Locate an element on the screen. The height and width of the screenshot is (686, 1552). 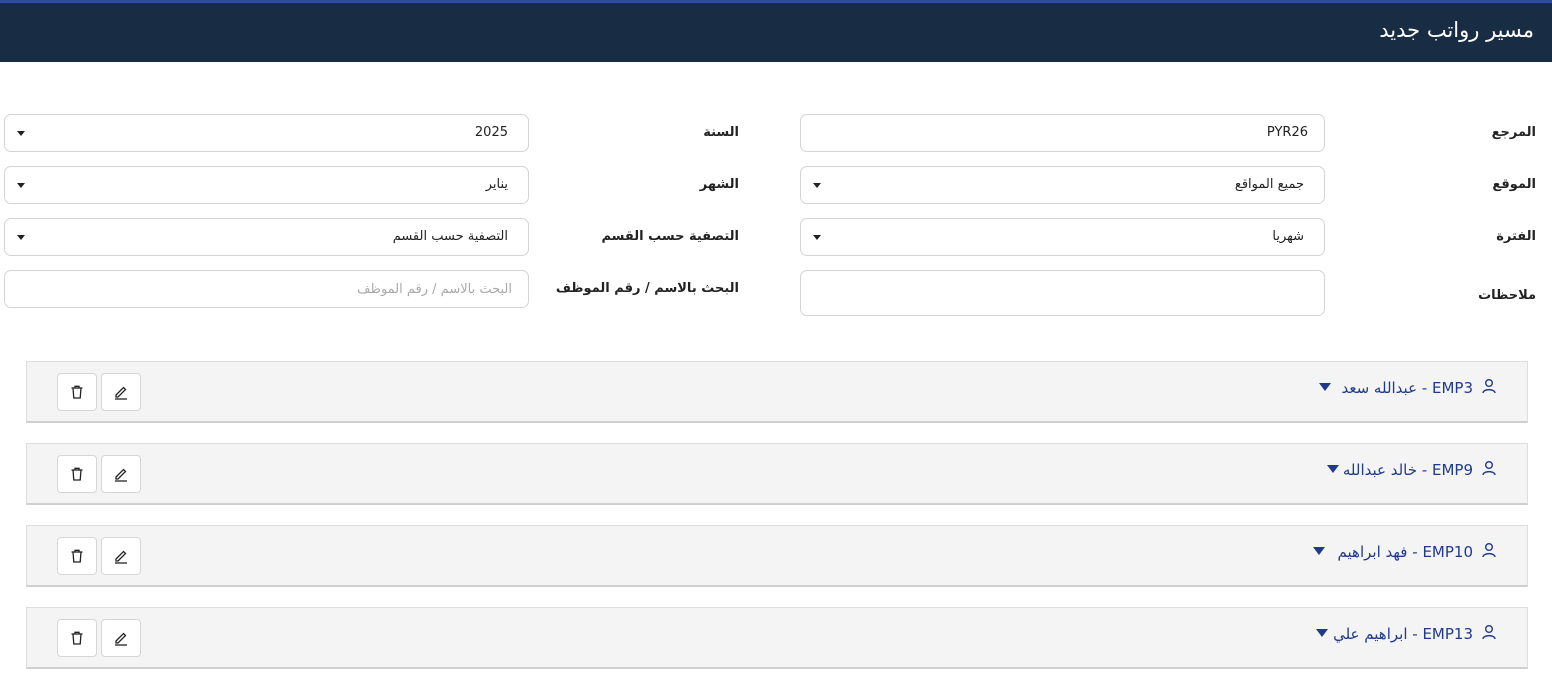
search-input is located at coordinates (266, 289).